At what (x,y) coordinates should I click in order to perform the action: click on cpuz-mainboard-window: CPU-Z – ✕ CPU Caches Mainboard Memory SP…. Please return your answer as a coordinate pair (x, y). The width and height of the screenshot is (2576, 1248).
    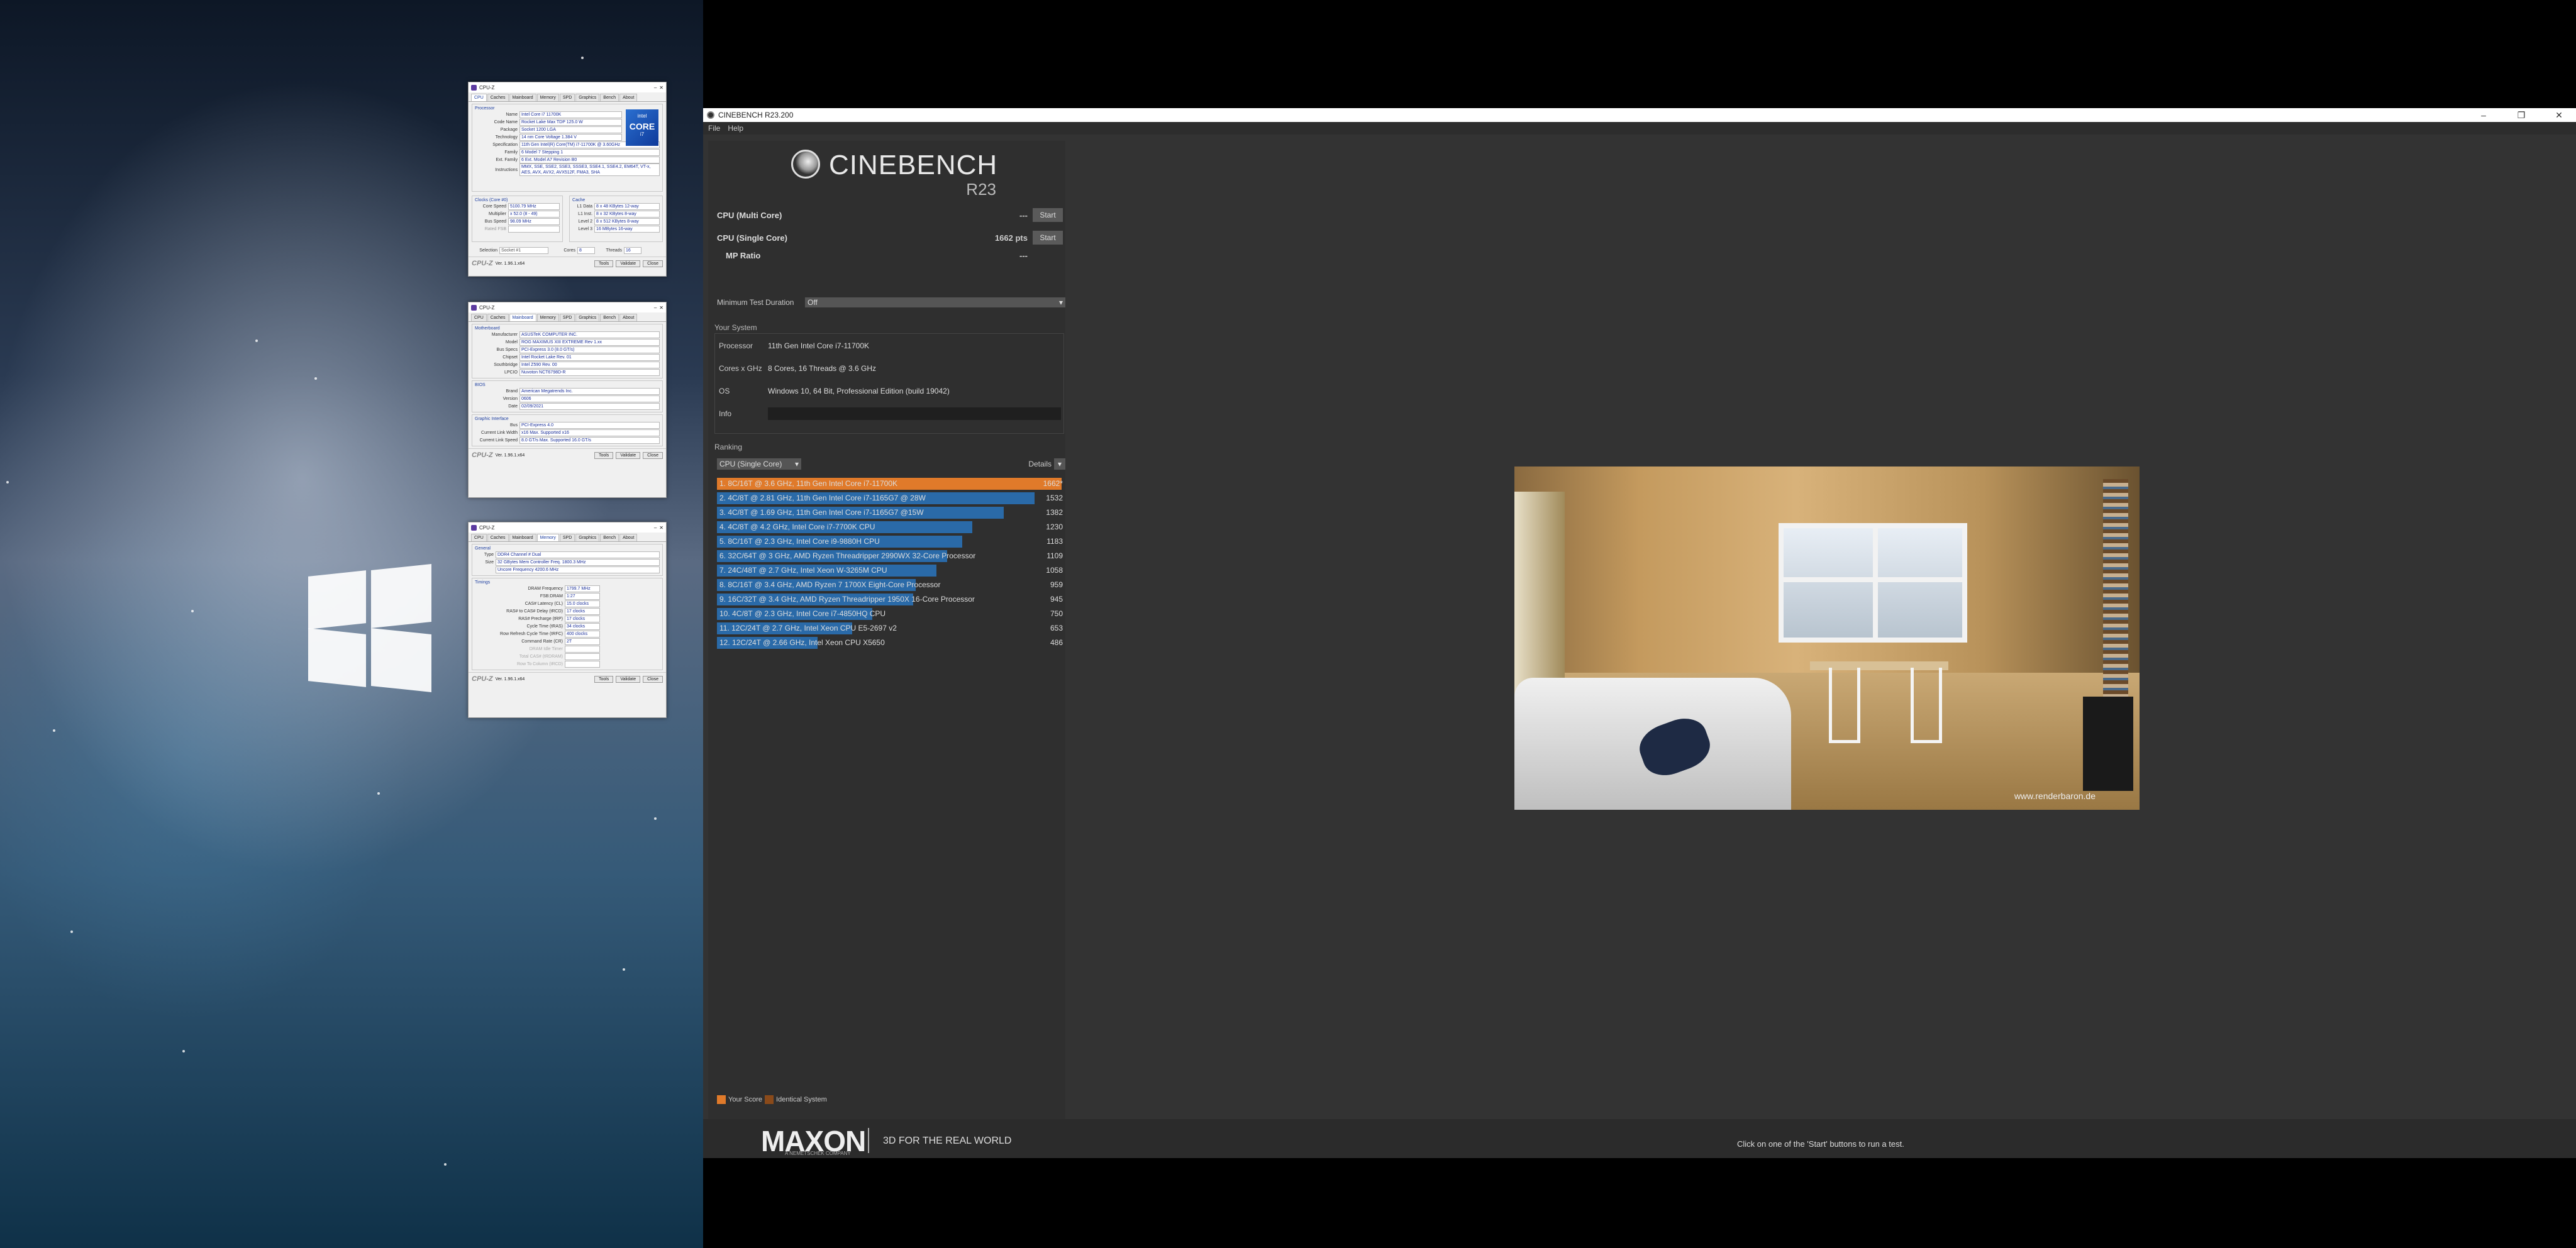
    Looking at the image, I should click on (567, 400).